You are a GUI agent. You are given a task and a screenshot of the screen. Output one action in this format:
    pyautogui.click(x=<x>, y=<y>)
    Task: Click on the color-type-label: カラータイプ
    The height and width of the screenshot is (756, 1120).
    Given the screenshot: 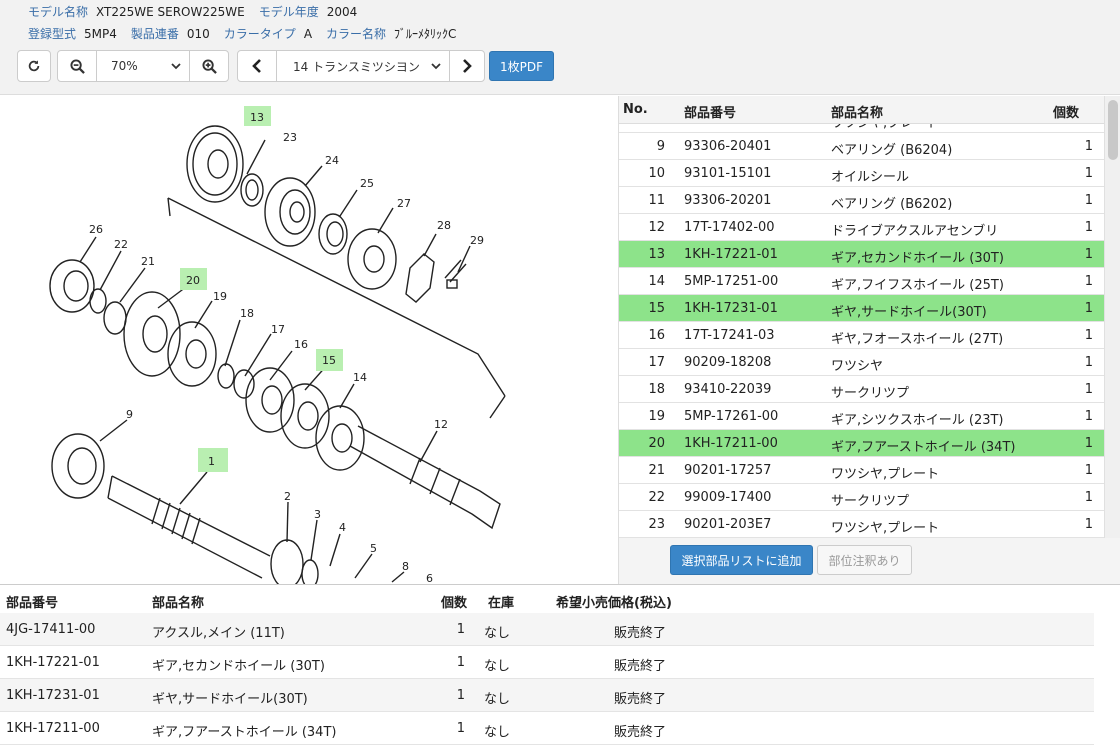 What is the action you would take?
    pyautogui.click(x=259, y=34)
    